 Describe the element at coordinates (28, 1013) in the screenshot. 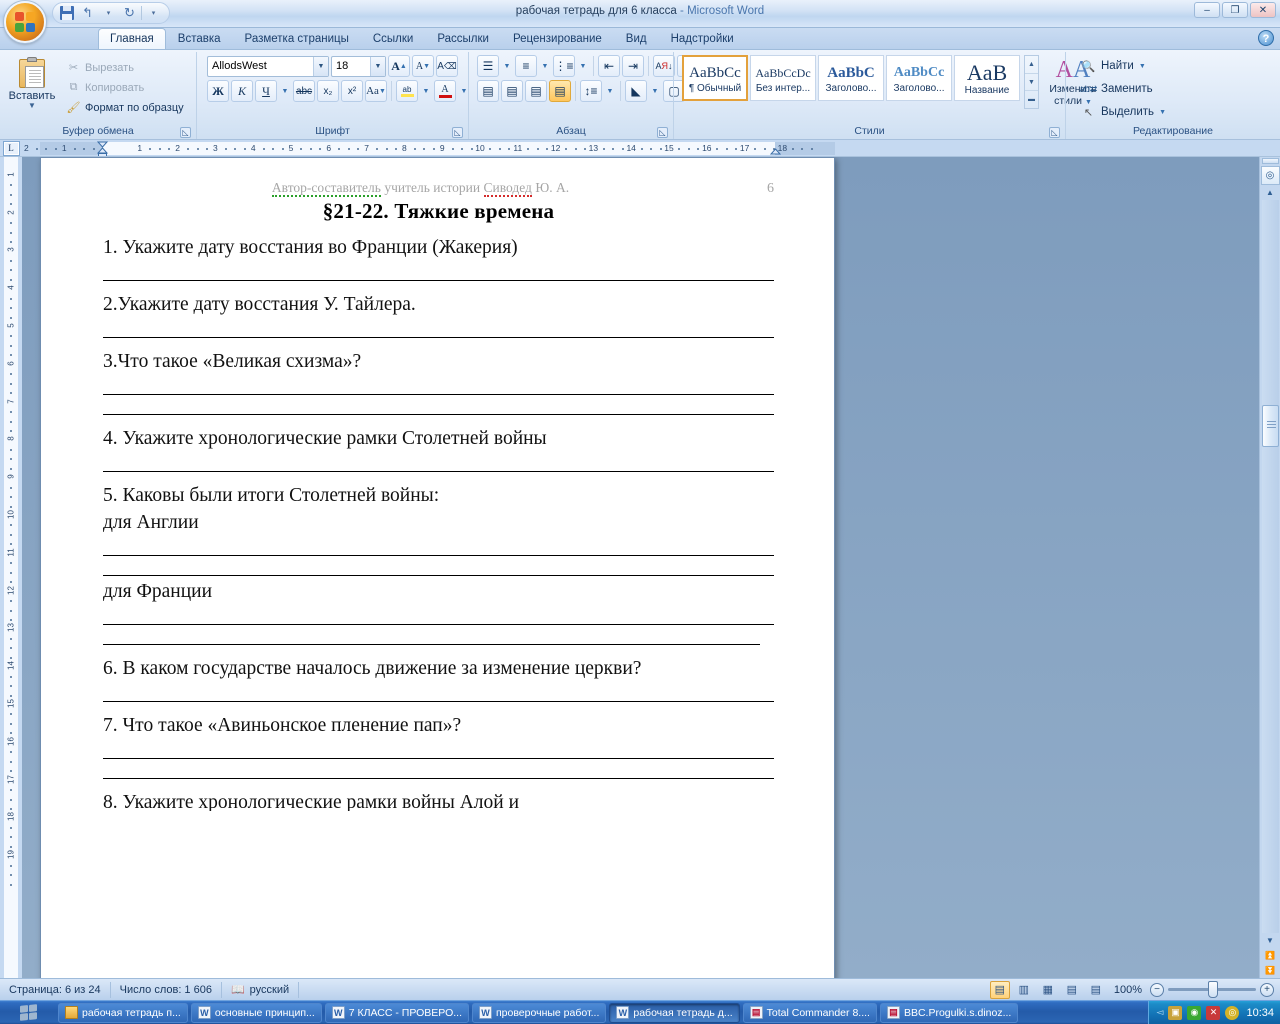

I see `start-button` at that location.